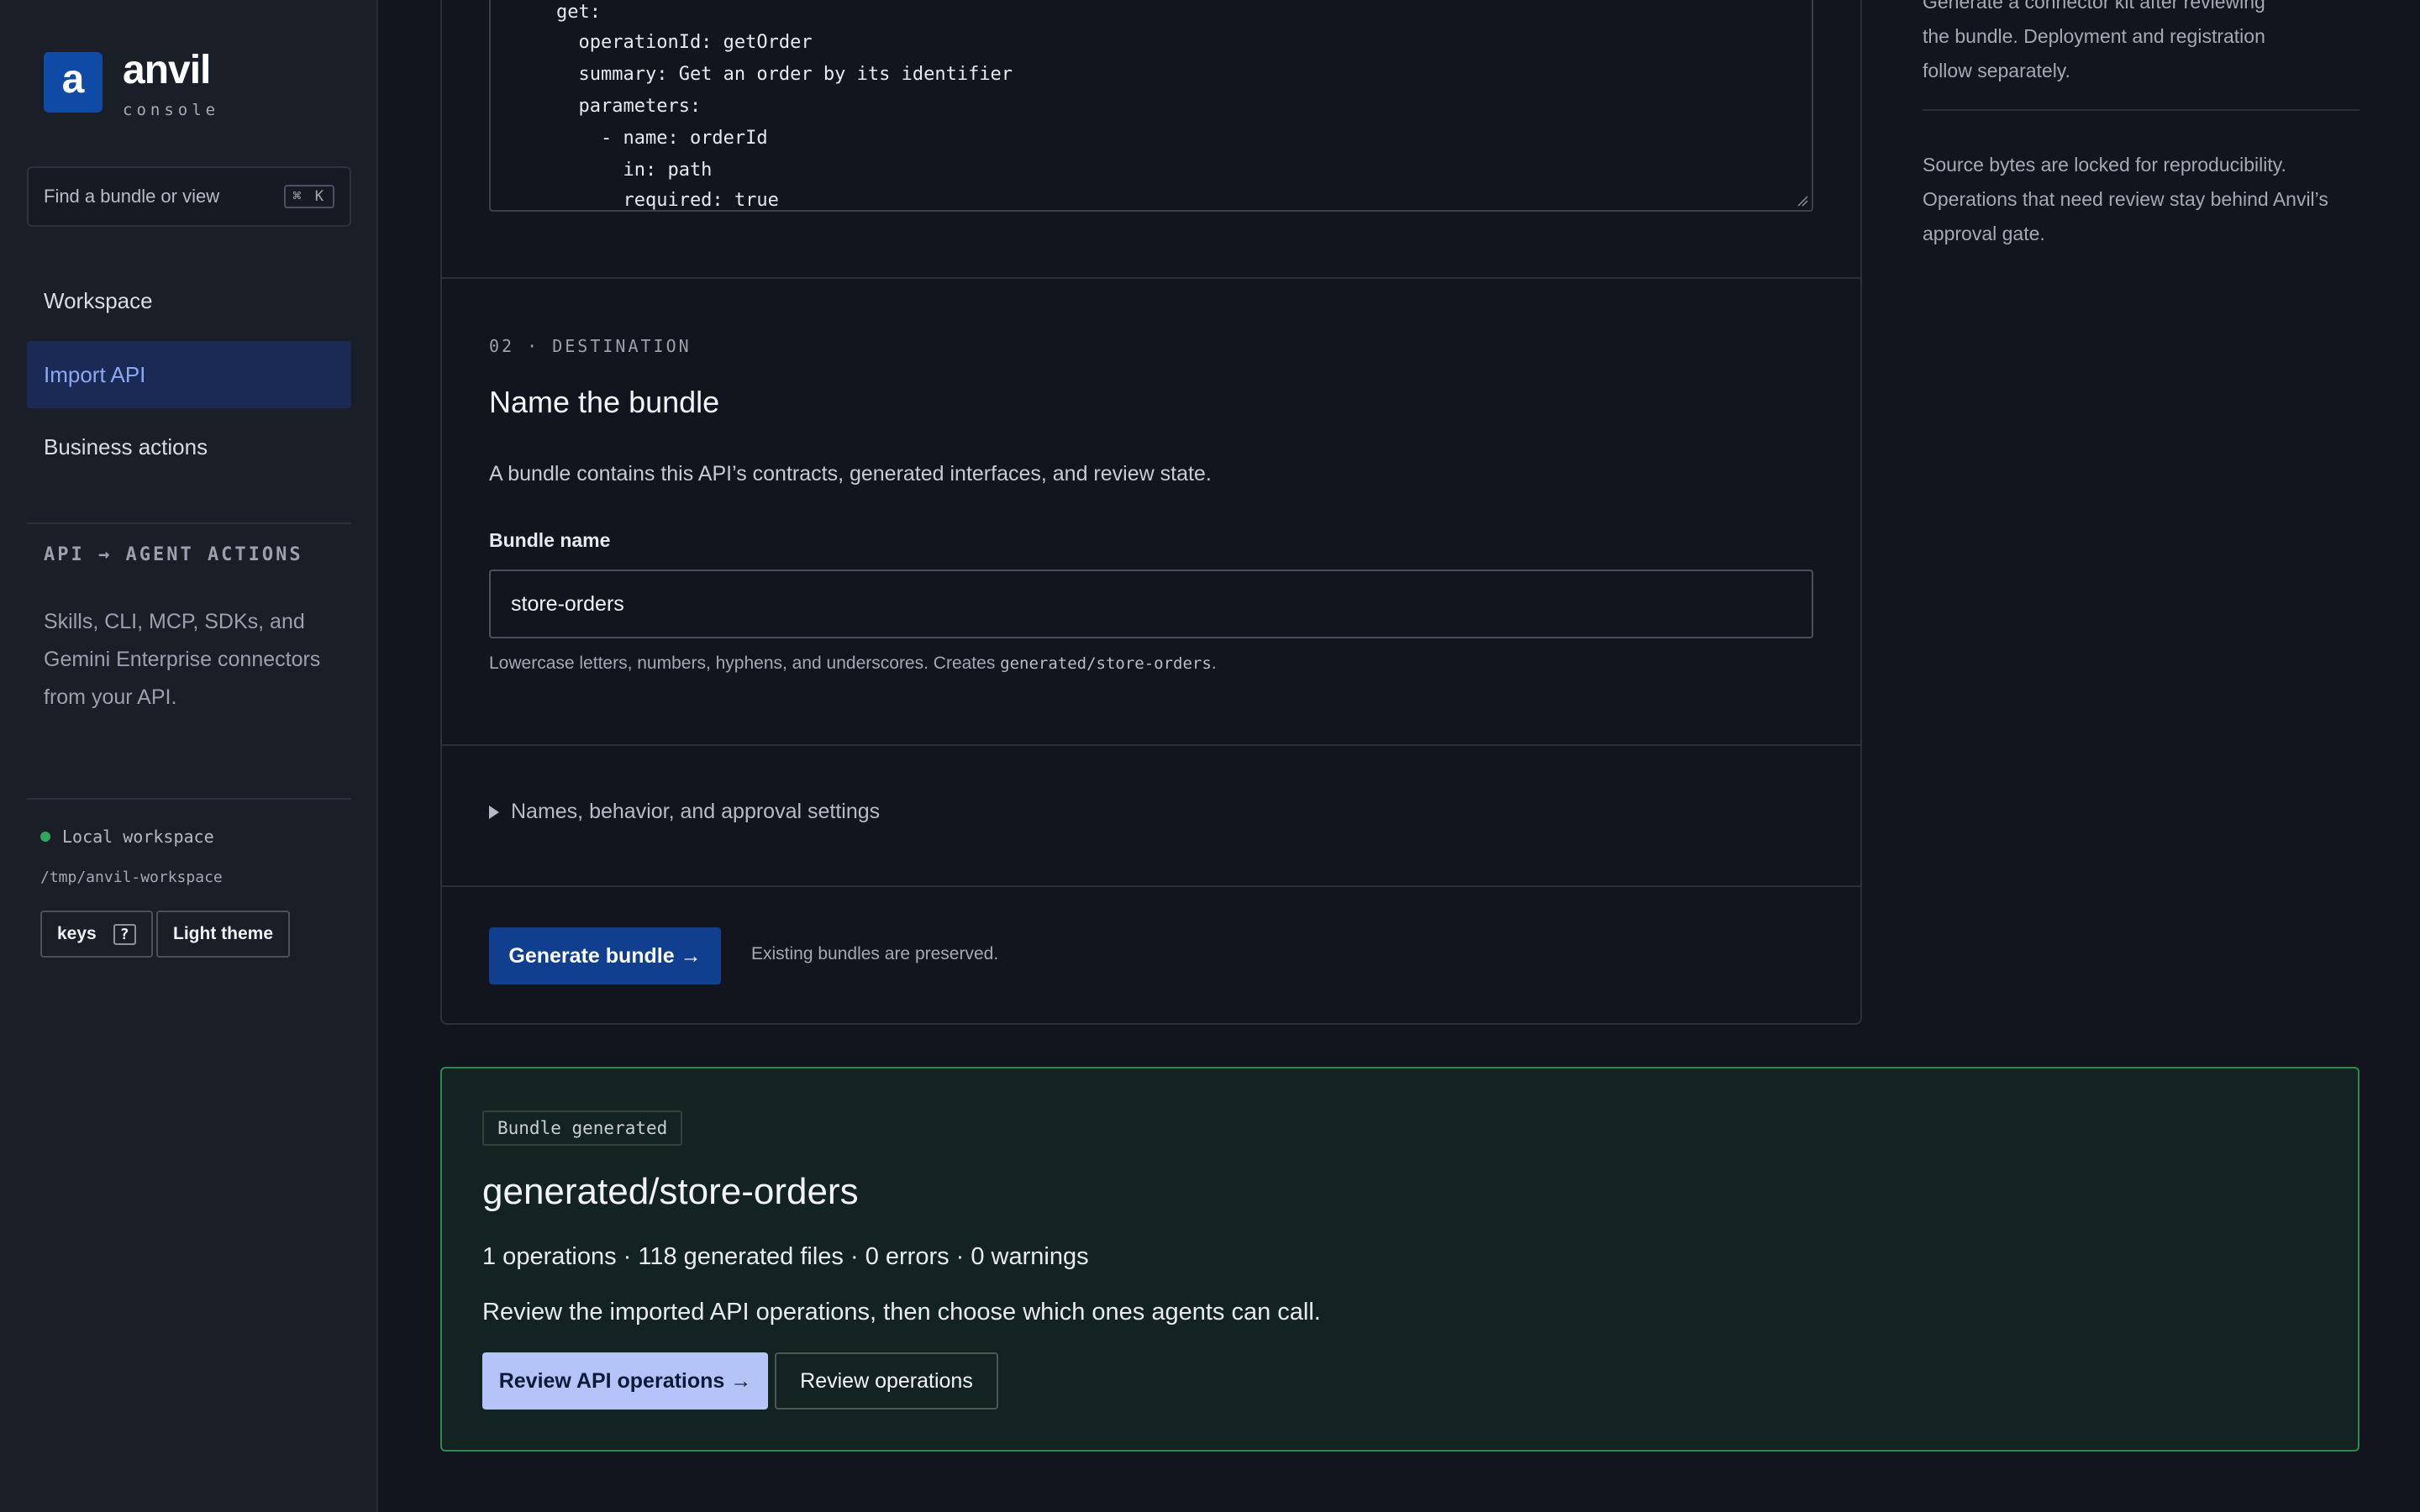  What do you see at coordinates (784, 74) in the screenshot?
I see `code-line: summary: Get an order by its identifier` at bounding box center [784, 74].